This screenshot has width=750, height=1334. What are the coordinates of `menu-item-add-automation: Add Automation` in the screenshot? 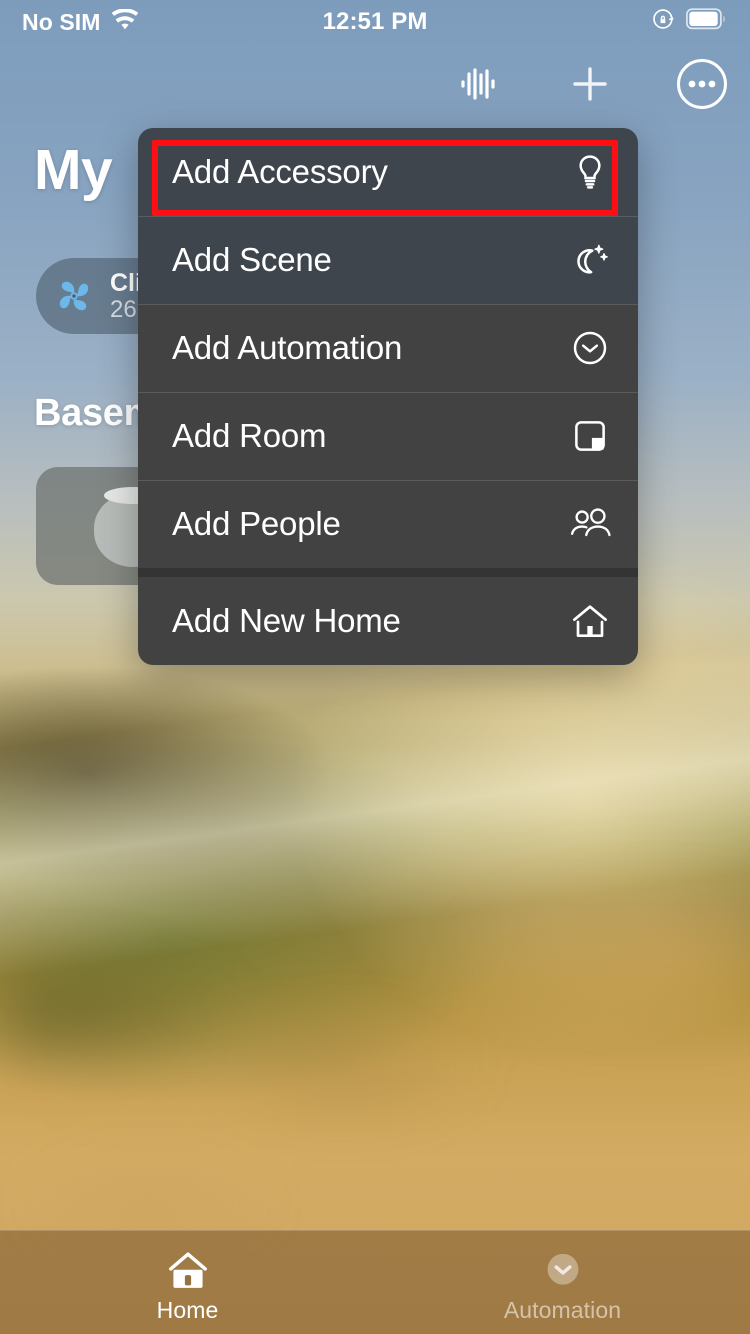 It's located at (388, 348).